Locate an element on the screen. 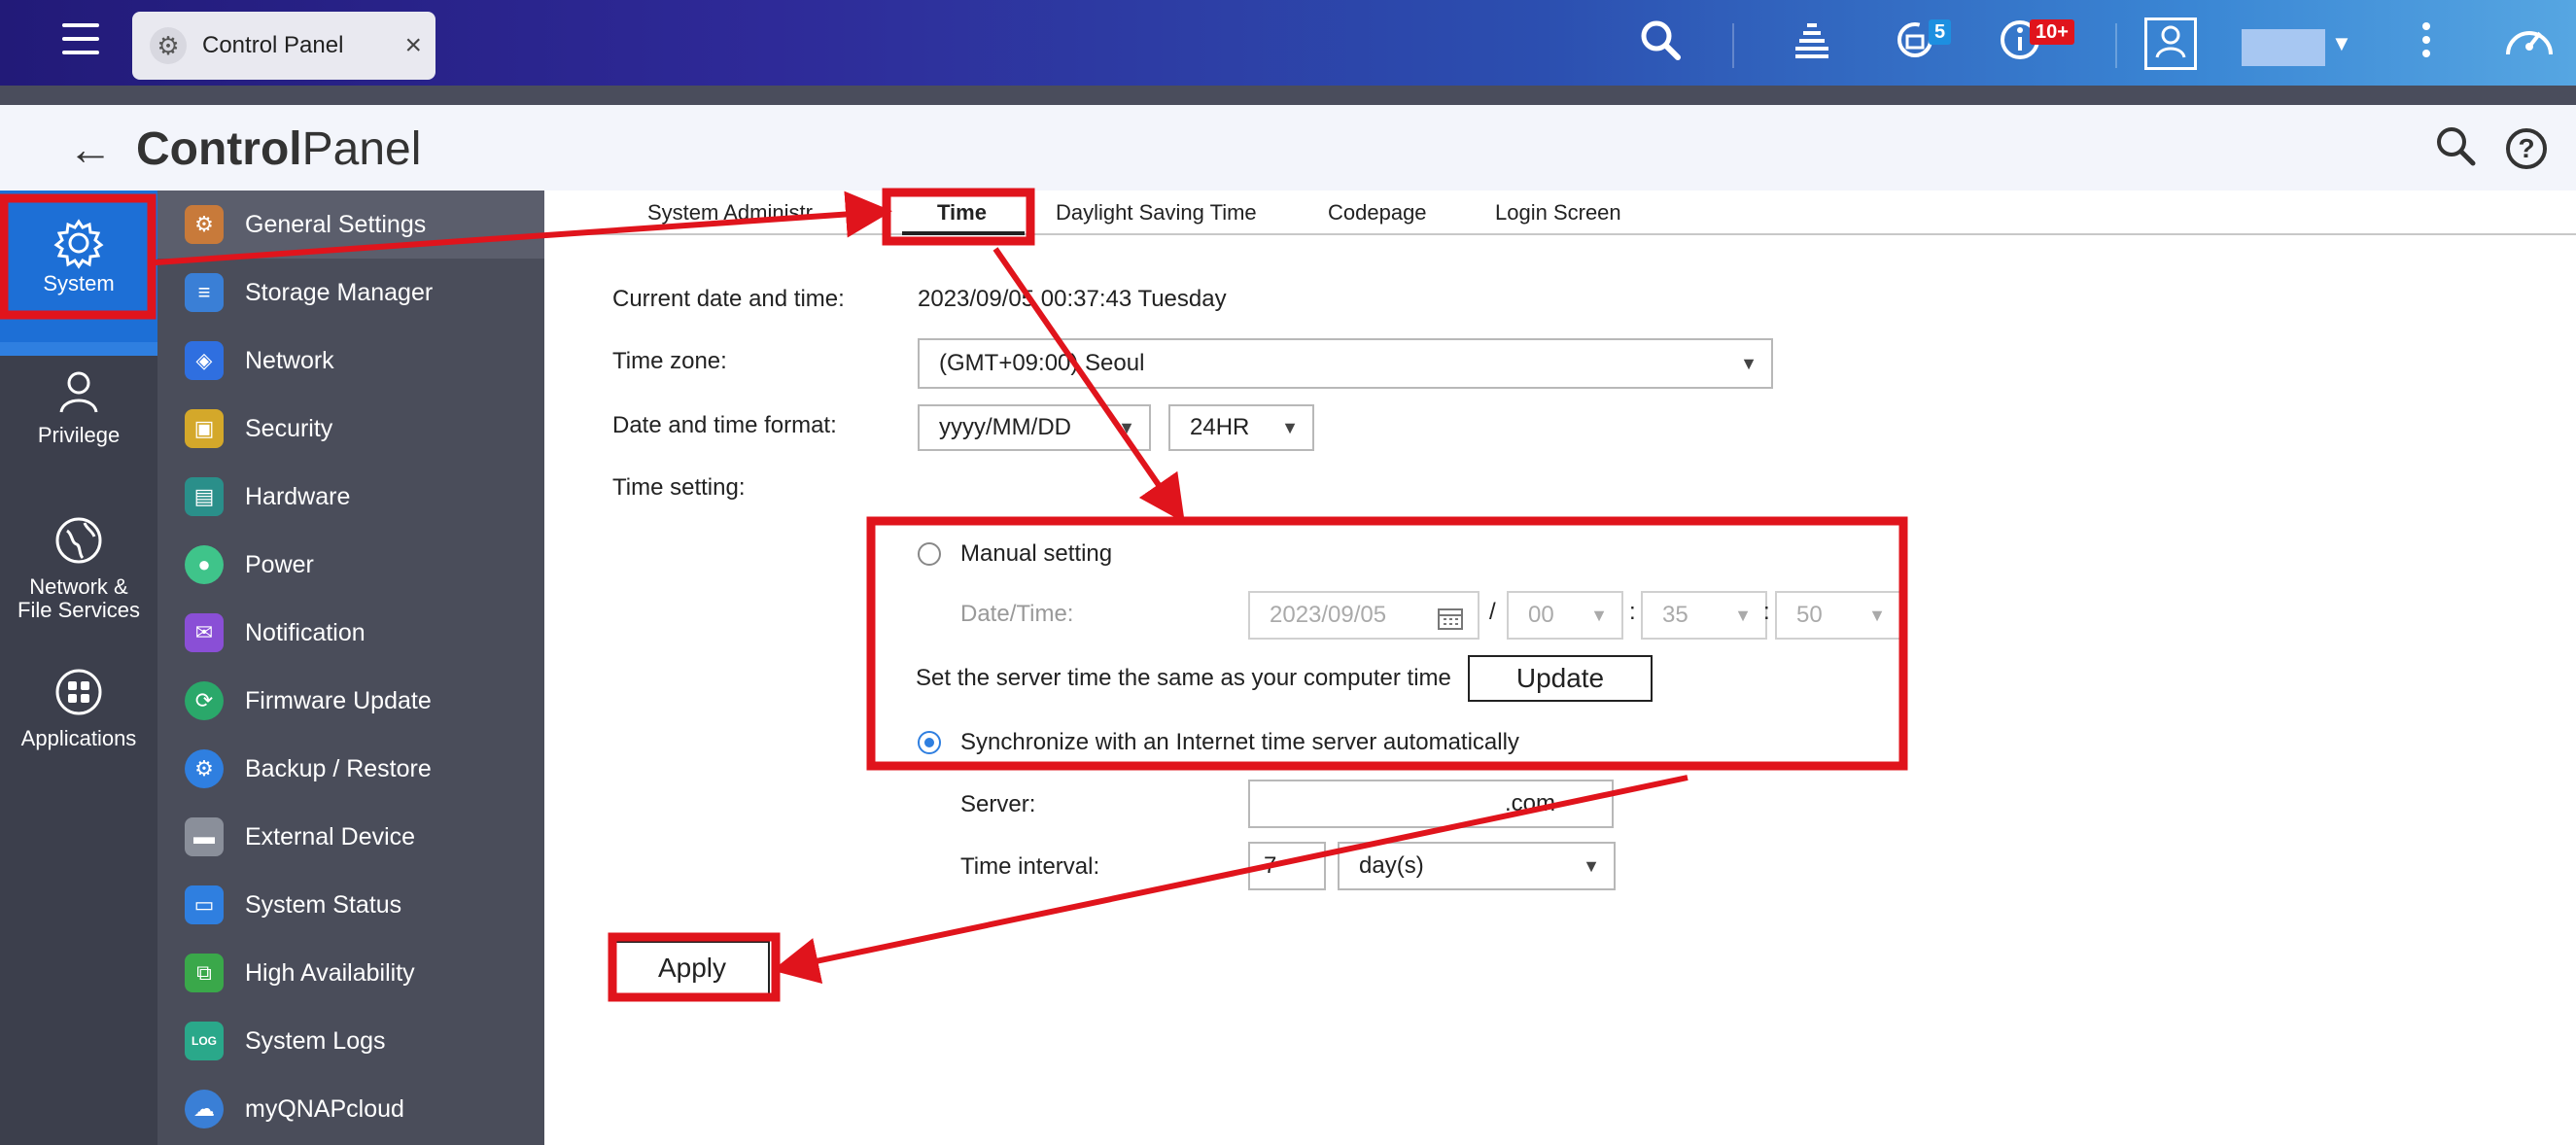 The width and height of the screenshot is (2576, 1145). submenu-item-security: ▣ Security is located at coordinates (351, 429).